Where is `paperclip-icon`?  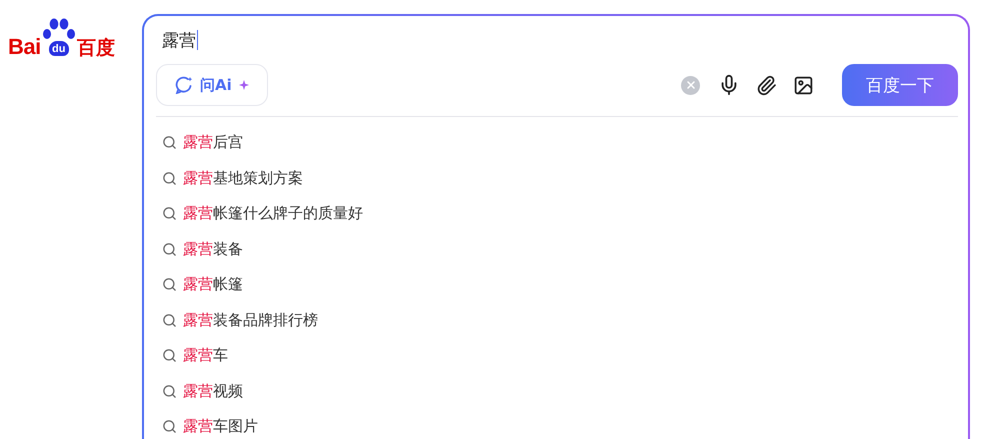 paperclip-icon is located at coordinates (766, 85).